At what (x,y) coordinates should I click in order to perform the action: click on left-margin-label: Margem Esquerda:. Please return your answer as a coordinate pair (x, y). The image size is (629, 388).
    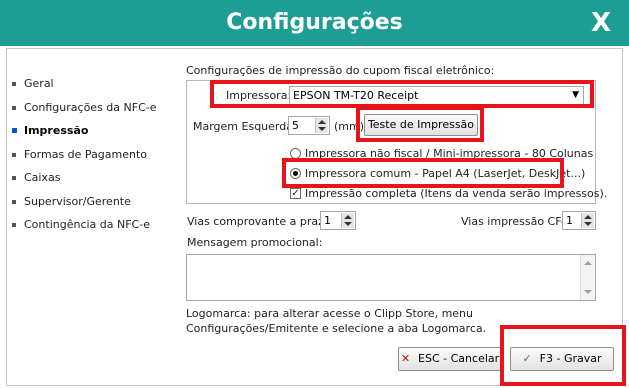
    Looking at the image, I should click on (245, 126).